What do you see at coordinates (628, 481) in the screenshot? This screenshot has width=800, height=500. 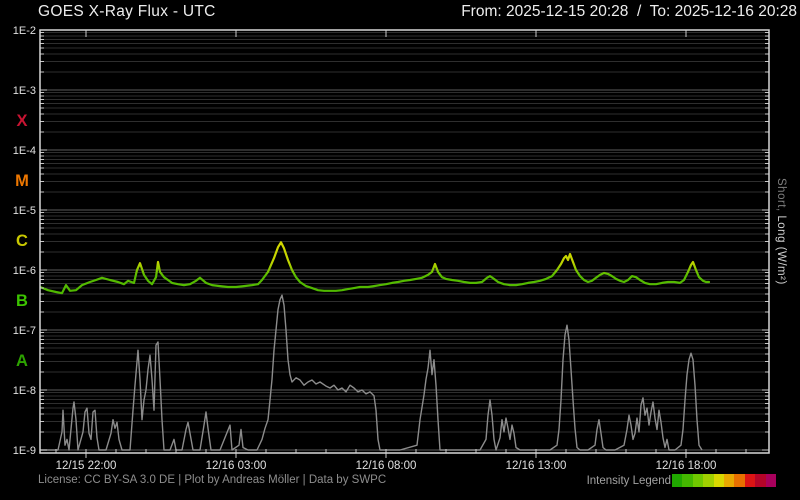 I see `intensity-legend-label: Intensity Legend` at bounding box center [628, 481].